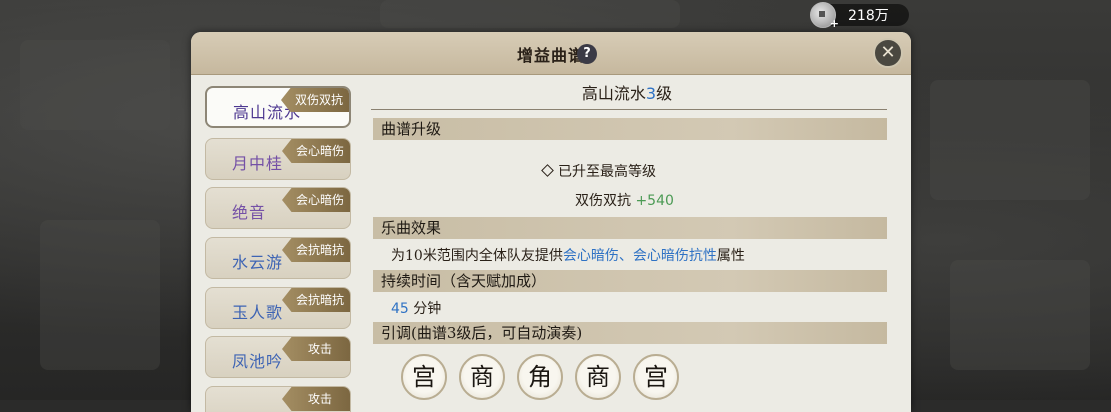 This screenshot has height=412, width=1111. I want to click on duration-text: 45 分钟, so click(416, 308).